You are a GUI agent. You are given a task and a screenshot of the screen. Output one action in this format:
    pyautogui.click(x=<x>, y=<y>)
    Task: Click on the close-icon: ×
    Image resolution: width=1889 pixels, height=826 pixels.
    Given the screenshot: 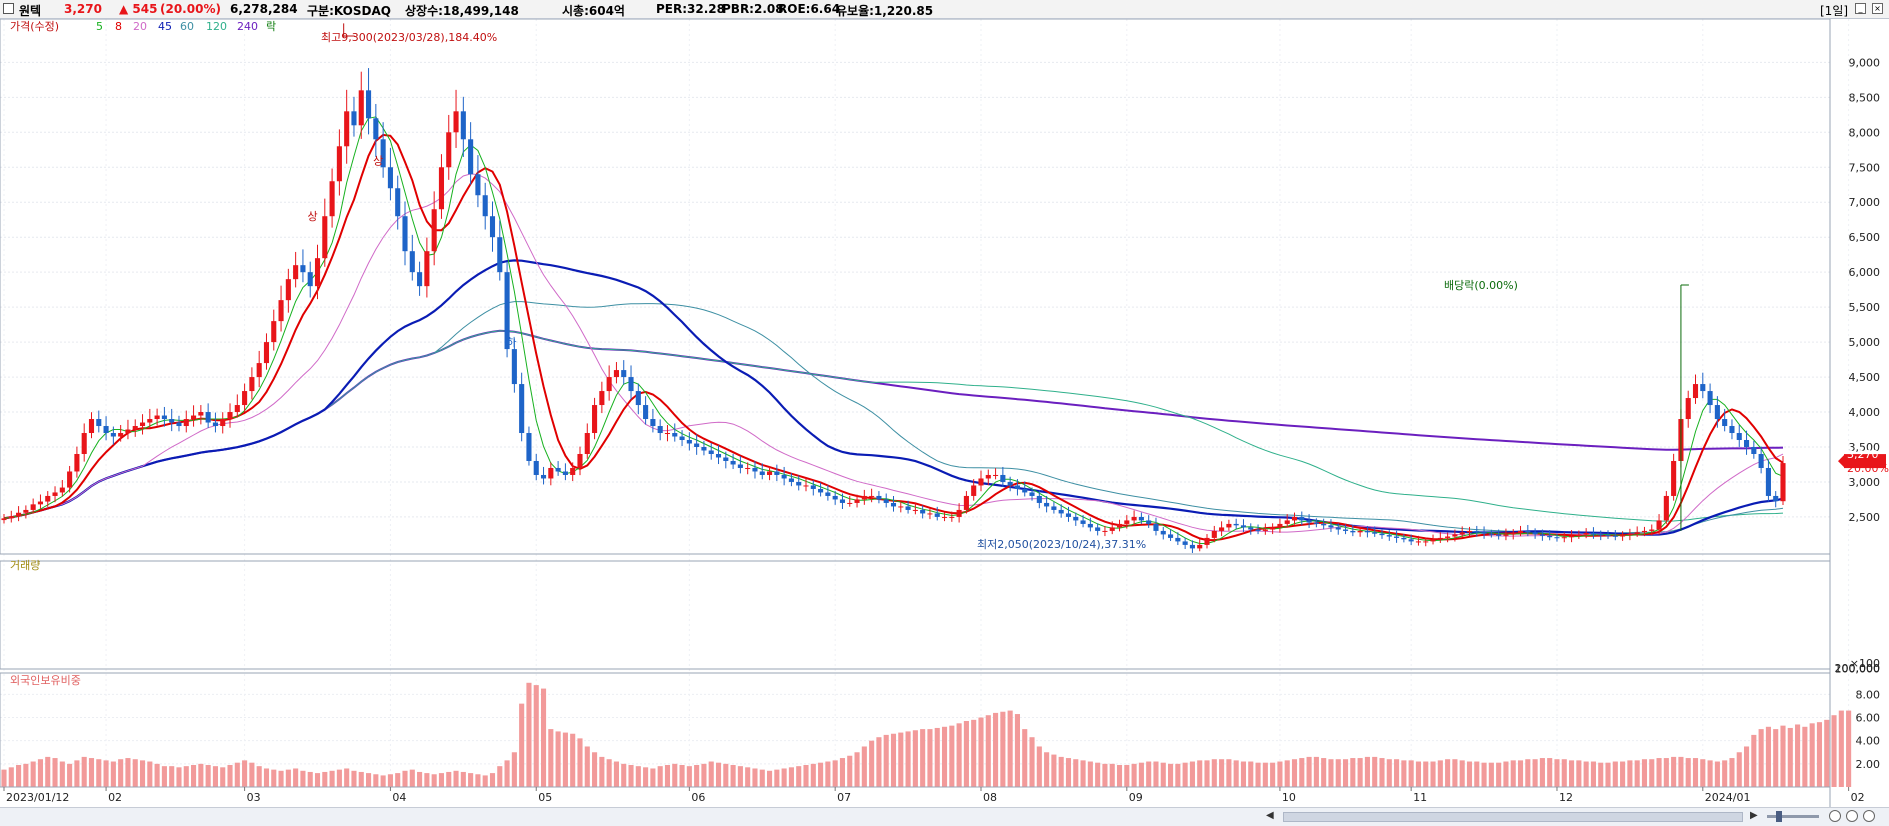 What is the action you would take?
    pyautogui.click(x=1877, y=8)
    